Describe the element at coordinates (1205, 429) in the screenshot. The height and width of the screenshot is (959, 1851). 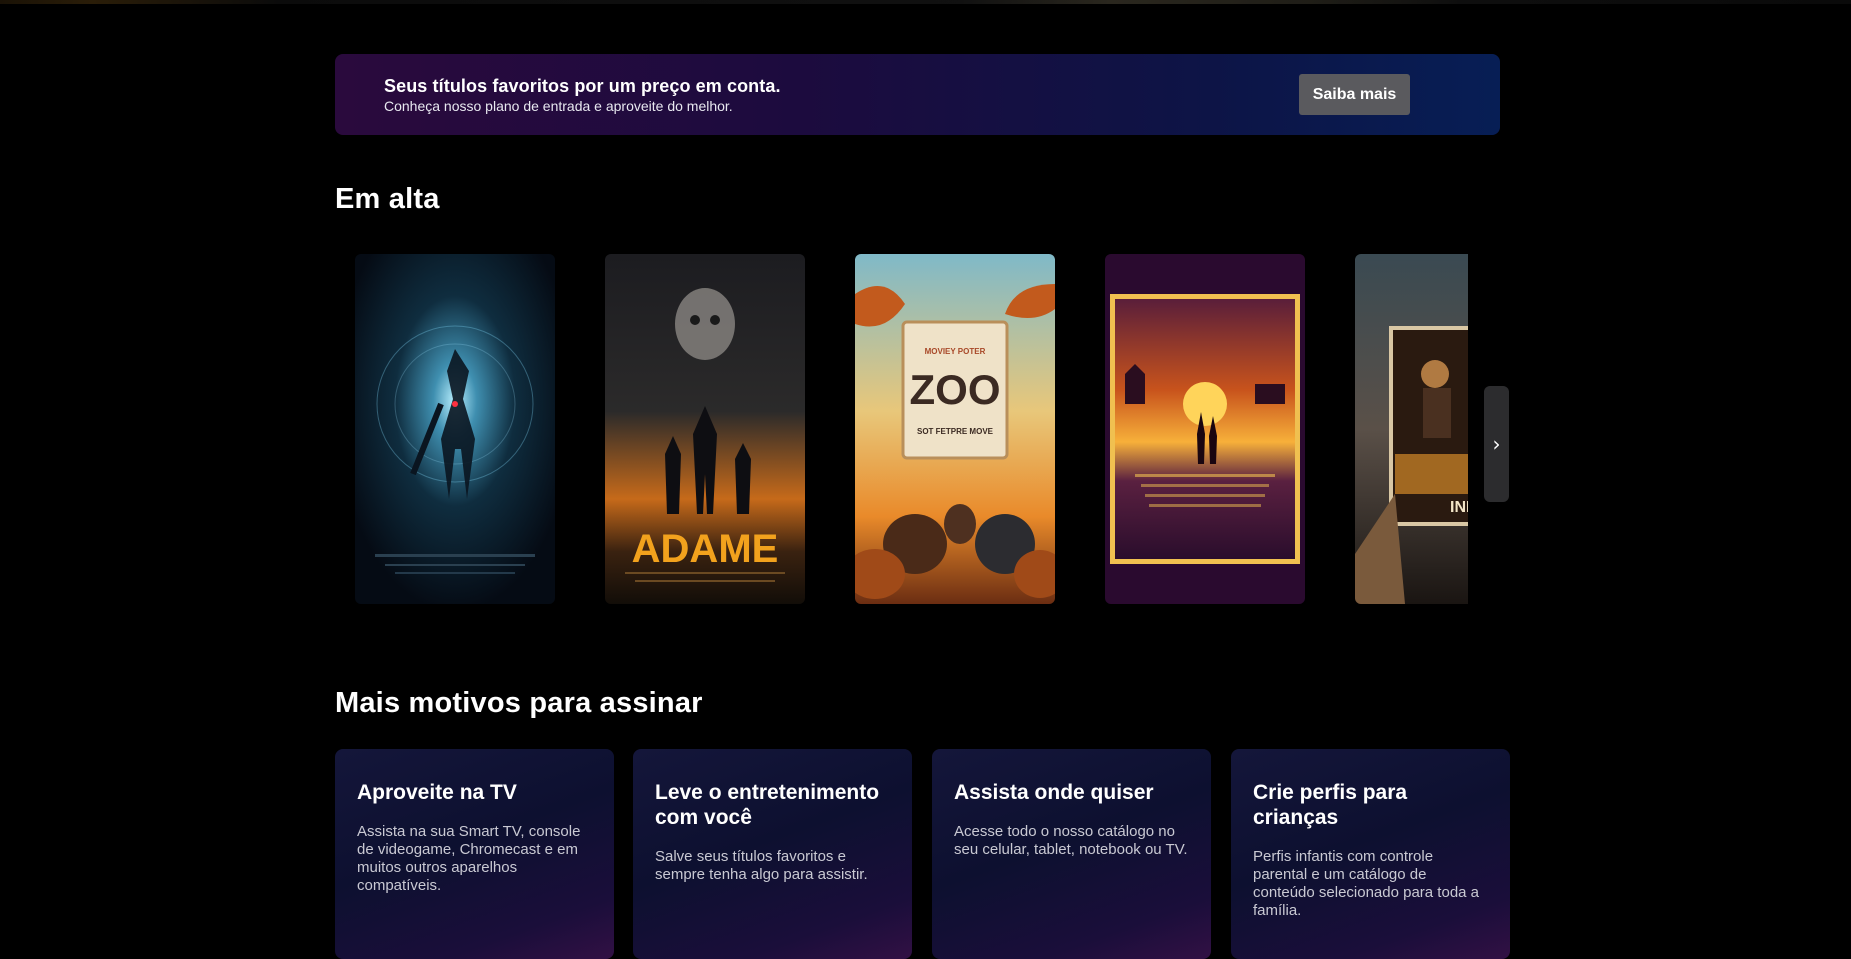
I see `poster-western-sunset` at that location.